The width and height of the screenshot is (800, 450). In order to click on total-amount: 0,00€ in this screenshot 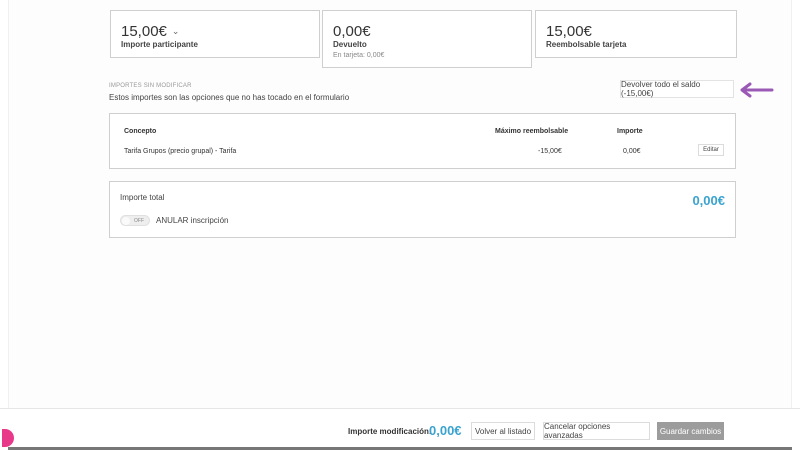, I will do `click(708, 200)`.